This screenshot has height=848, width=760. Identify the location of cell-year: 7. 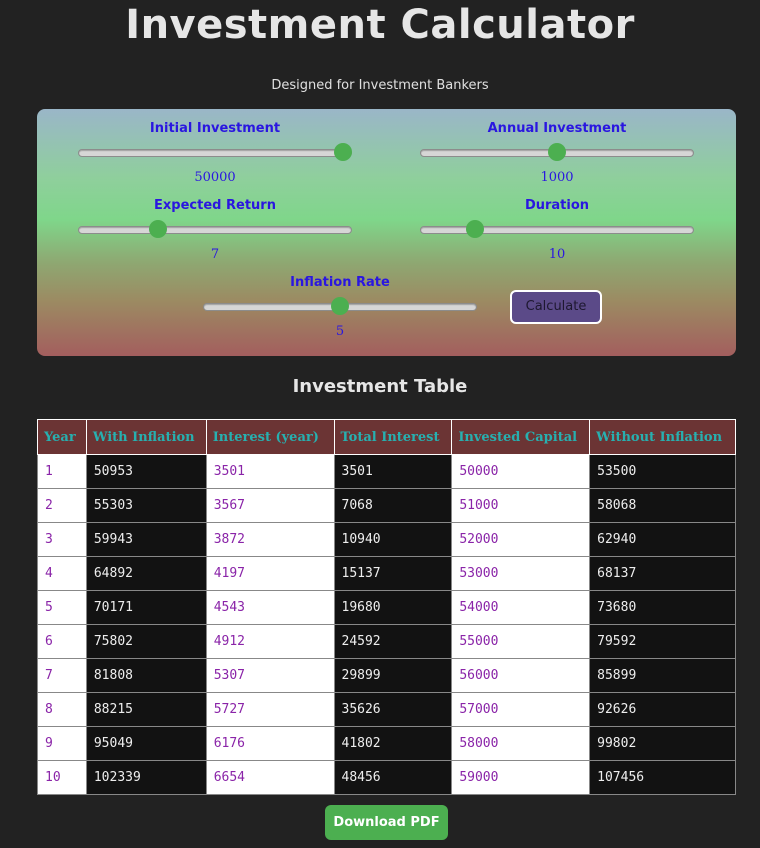
(62, 675).